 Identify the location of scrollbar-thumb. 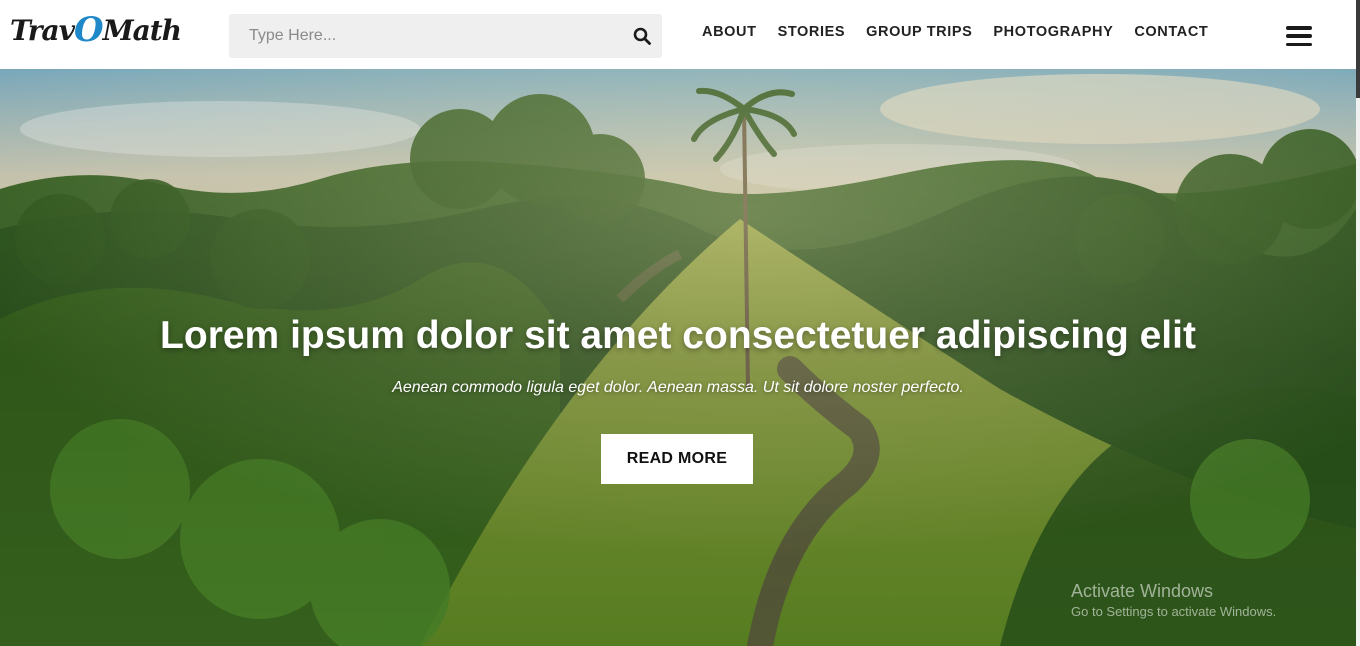
(1358, 49).